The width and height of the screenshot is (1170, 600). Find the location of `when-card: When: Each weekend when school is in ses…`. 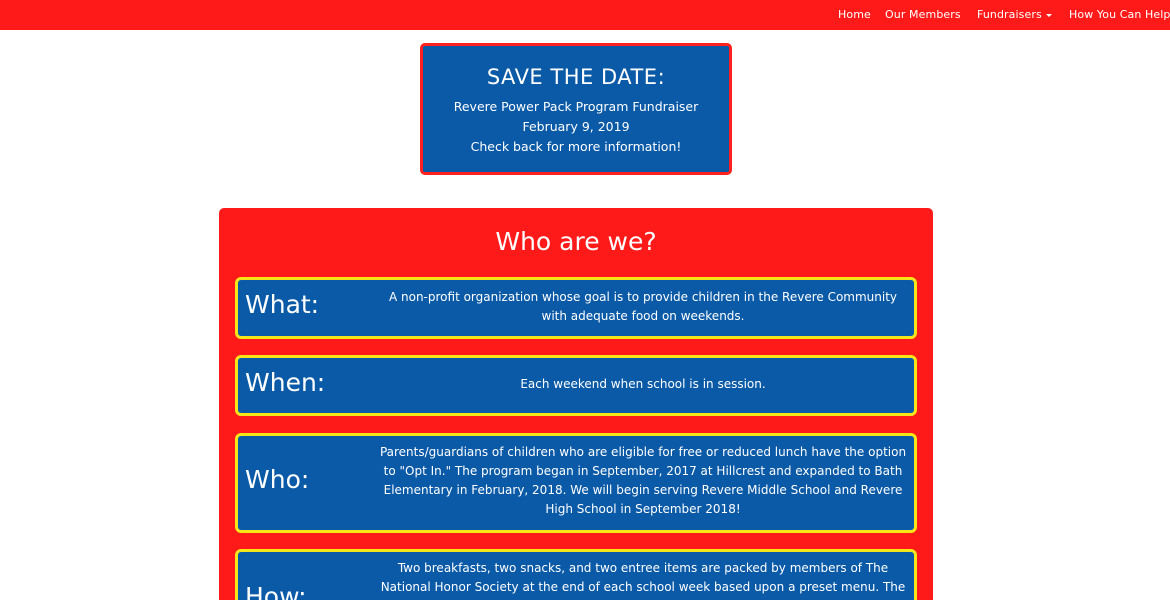

when-card: When: Each weekend when school is in ses… is located at coordinates (576, 385).